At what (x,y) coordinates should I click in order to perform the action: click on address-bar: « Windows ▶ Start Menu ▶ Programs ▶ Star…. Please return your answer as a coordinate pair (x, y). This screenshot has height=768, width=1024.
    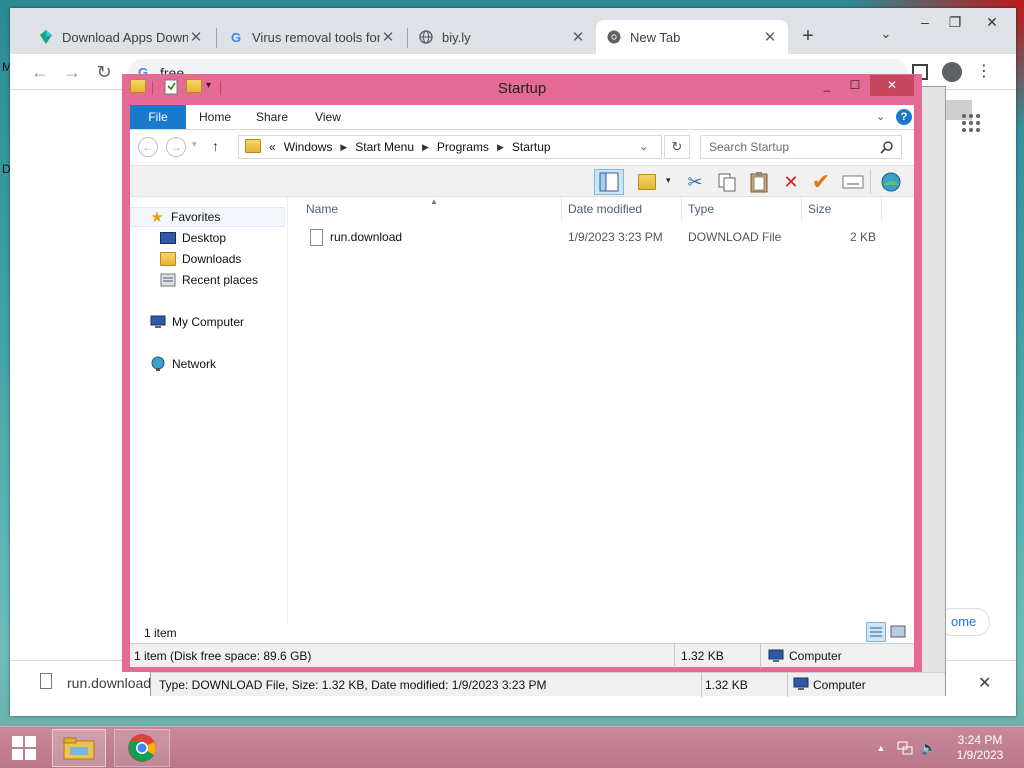
    Looking at the image, I should click on (450, 147).